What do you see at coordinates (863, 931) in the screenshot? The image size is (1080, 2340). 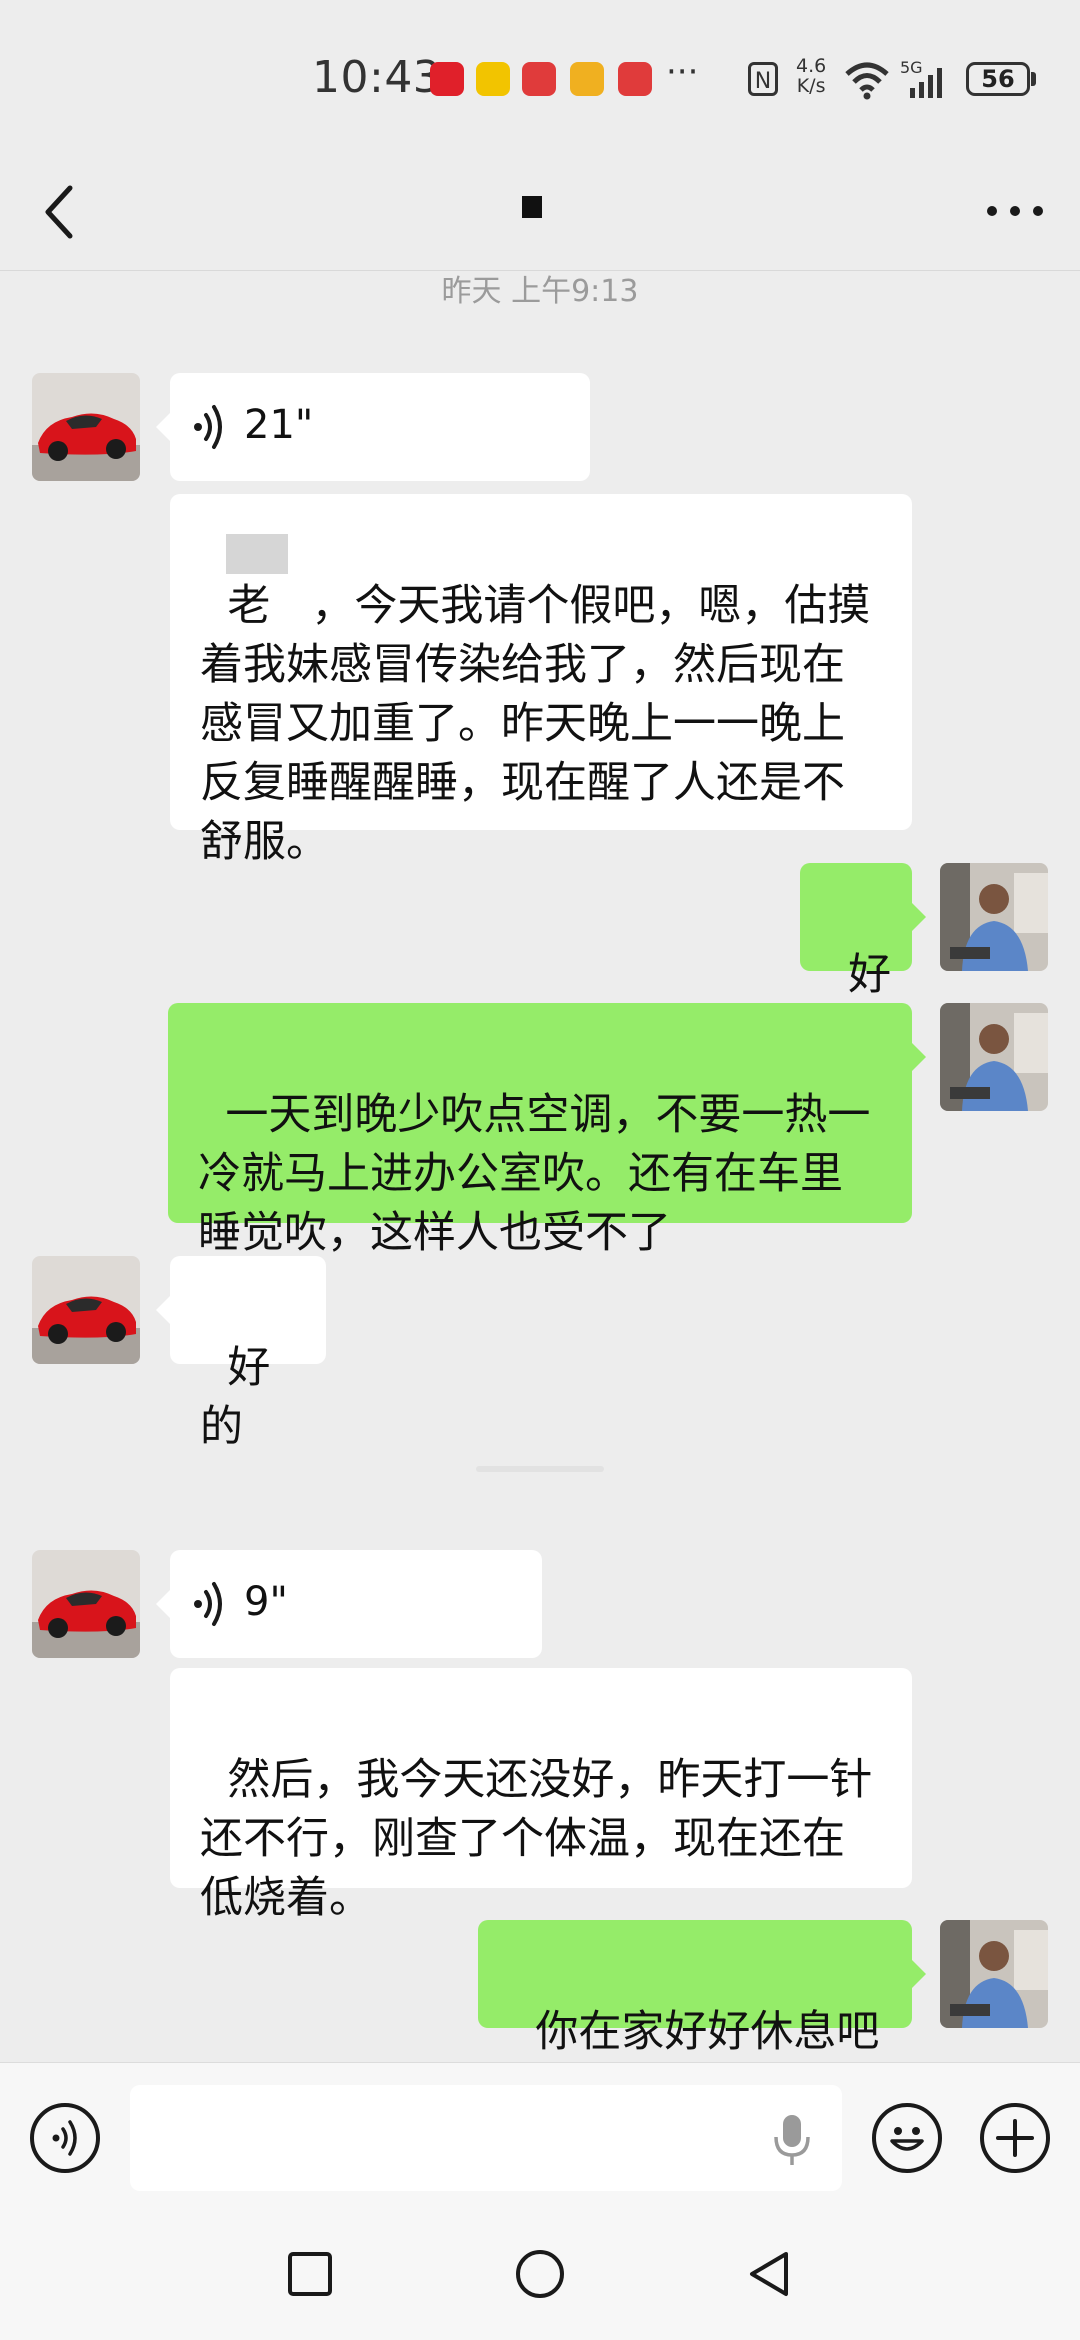 I see `text-message: 好` at bounding box center [863, 931].